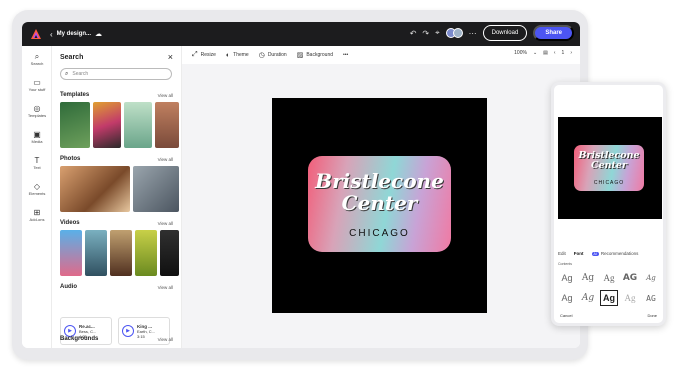  What do you see at coordinates (68, 287) in the screenshot?
I see `section-audio-title: Audio` at bounding box center [68, 287].